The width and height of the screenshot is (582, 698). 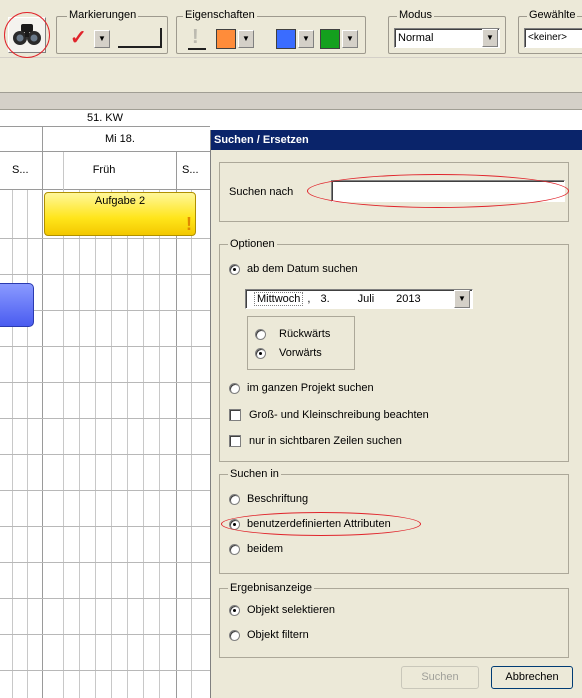 What do you see at coordinates (78, 38) in the screenshot?
I see `checkmark-icon: ✓` at bounding box center [78, 38].